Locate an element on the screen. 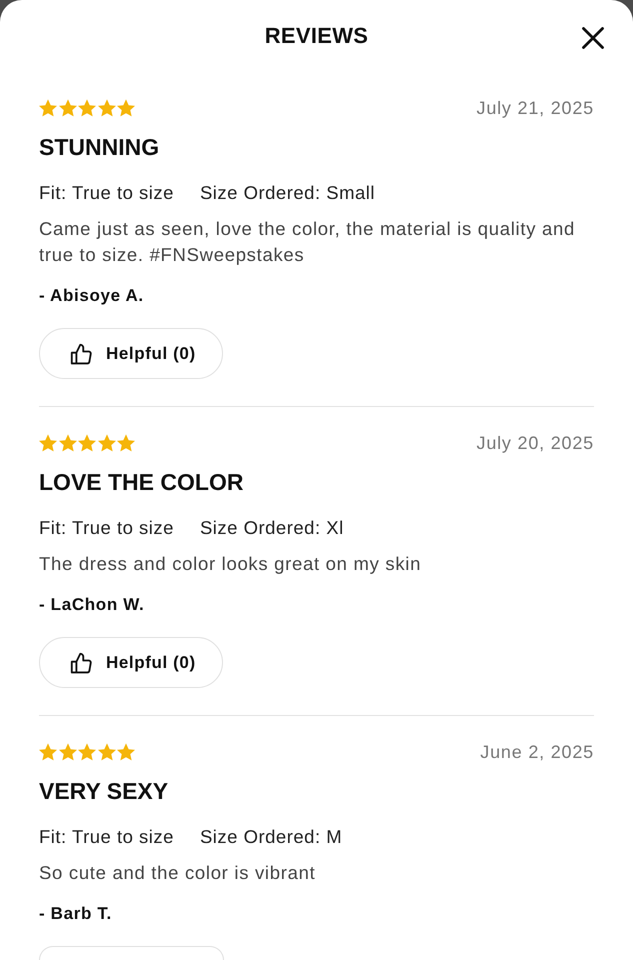 Image resolution: width=633 pixels, height=960 pixels. close-icon is located at coordinates (593, 38).